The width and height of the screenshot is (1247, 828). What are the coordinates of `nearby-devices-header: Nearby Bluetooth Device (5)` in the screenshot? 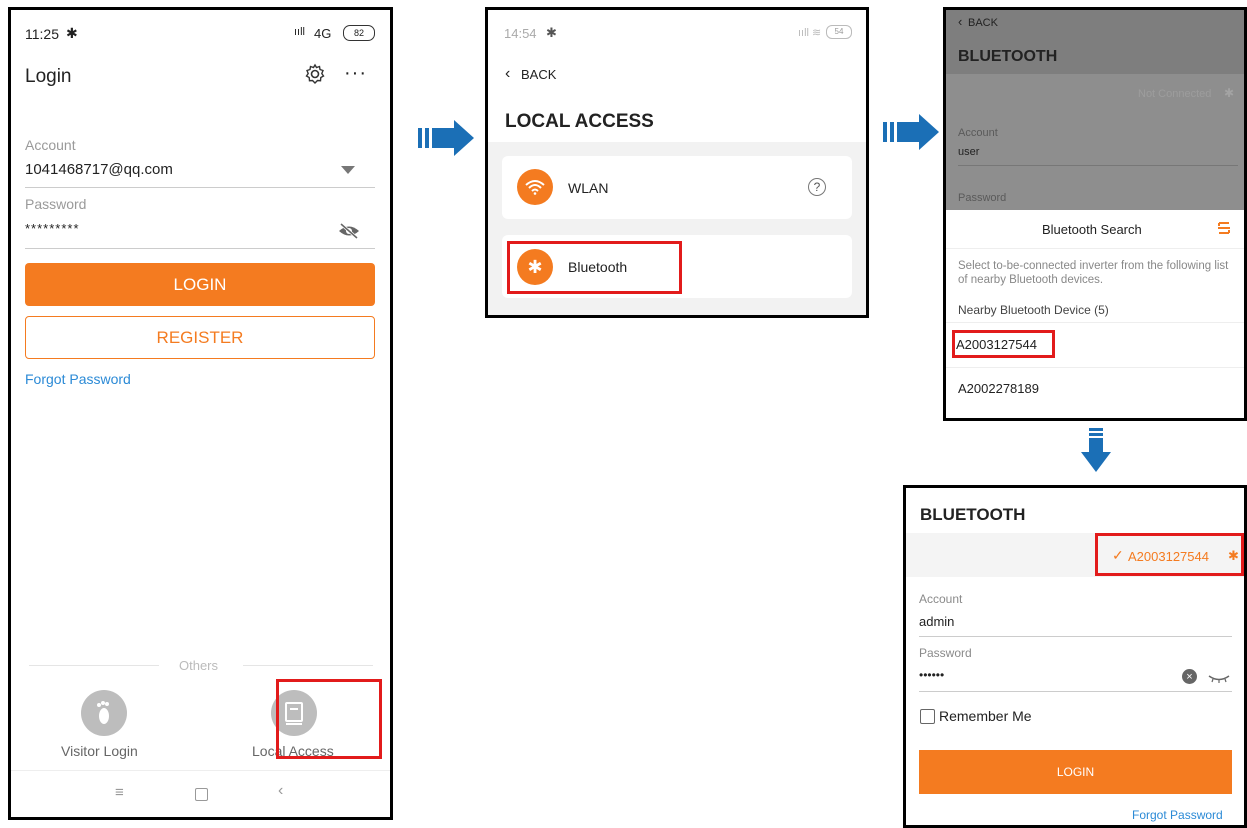 It's located at (1033, 310).